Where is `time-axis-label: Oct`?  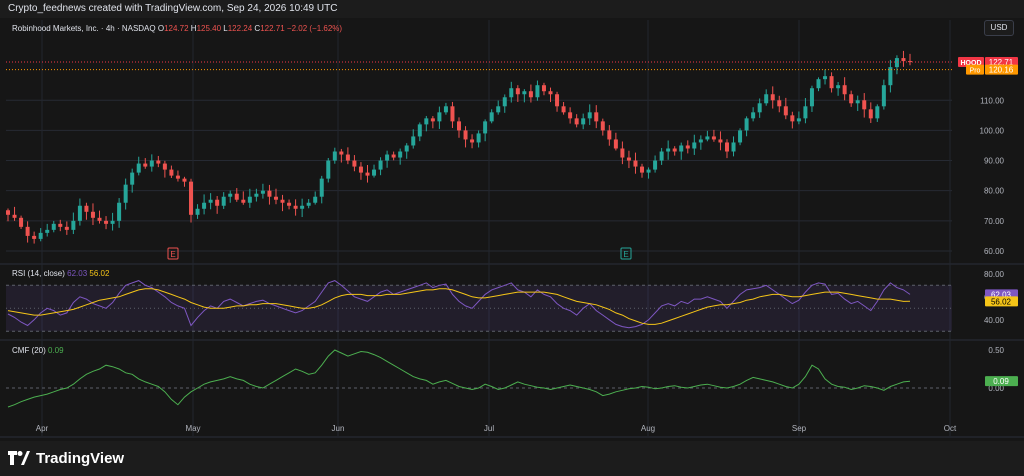
time-axis-label: Oct is located at coordinates (950, 428).